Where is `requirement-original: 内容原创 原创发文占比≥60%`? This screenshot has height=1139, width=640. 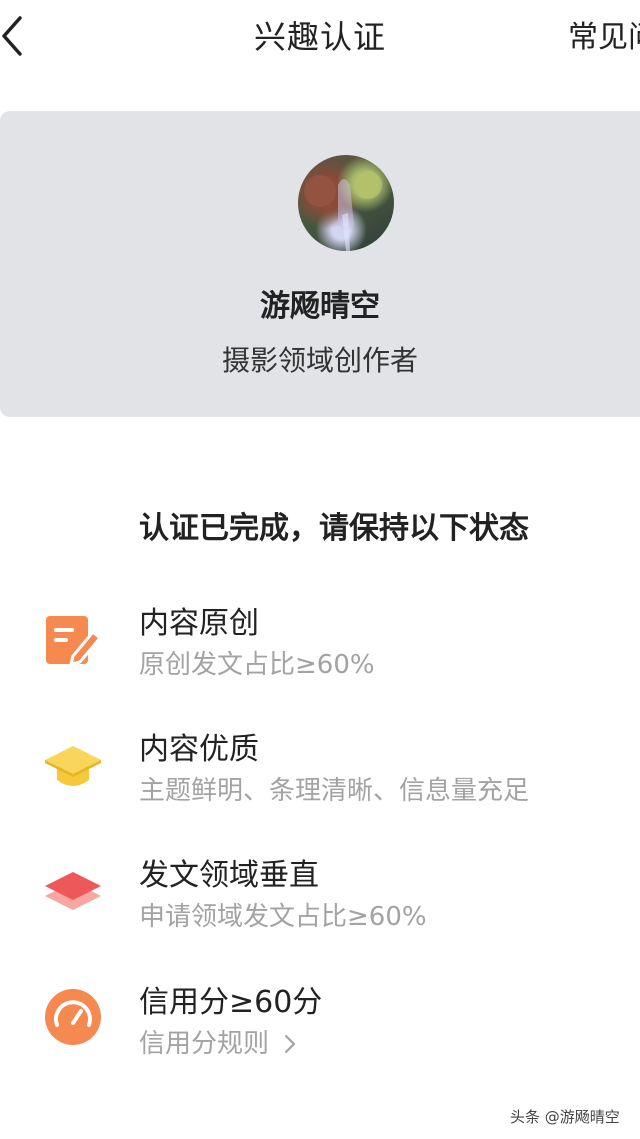 requirement-original: 内容原创 原创发文占比≥60% is located at coordinates (320, 646).